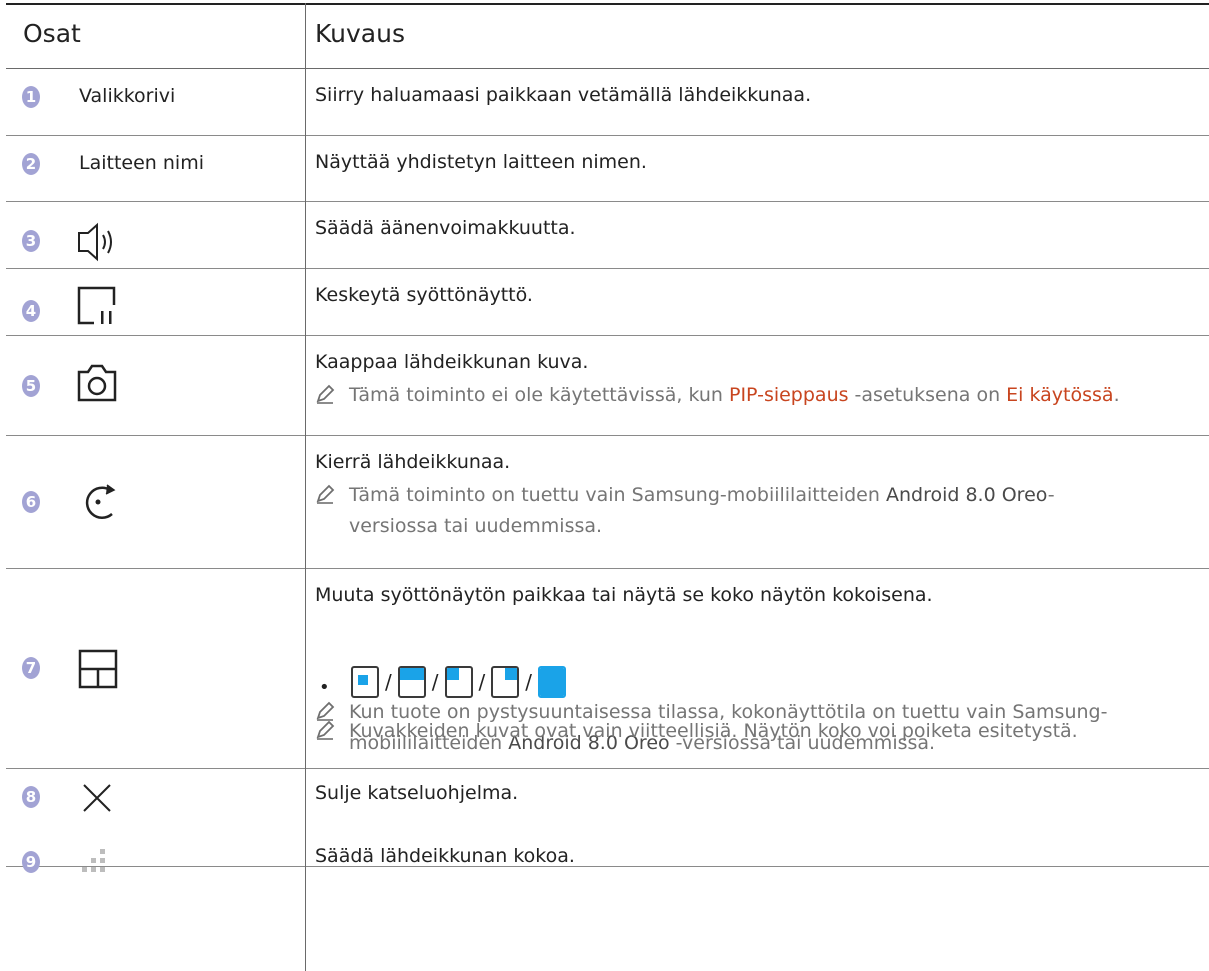 This screenshot has height=971, width=1209. What do you see at coordinates (417, 793) in the screenshot?
I see `row-description: Sulje katseluohjelma.` at bounding box center [417, 793].